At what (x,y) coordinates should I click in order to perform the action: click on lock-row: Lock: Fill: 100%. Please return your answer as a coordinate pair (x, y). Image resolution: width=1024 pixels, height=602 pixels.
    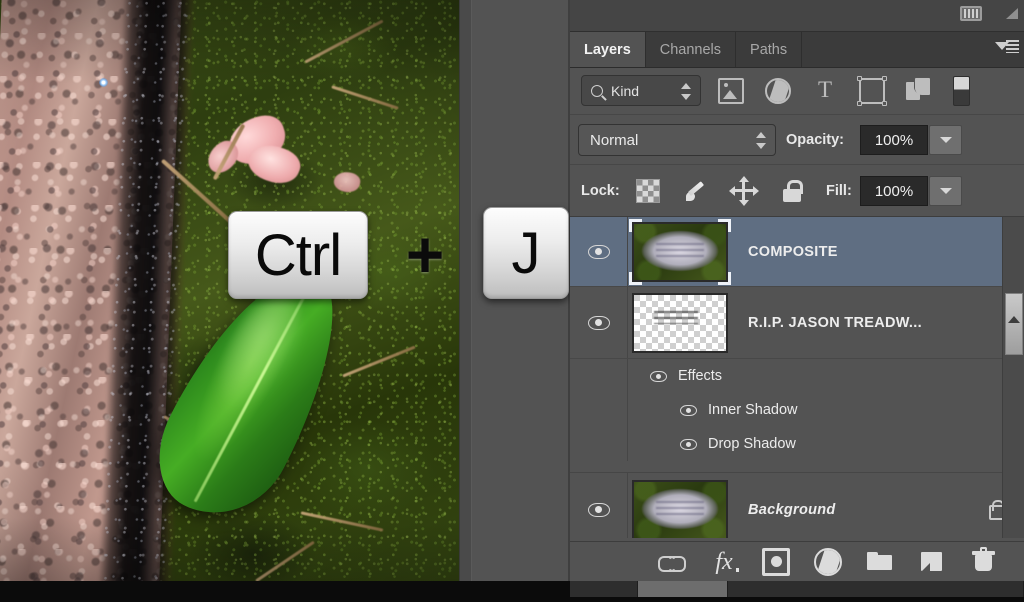
    Looking at the image, I should click on (797, 190).